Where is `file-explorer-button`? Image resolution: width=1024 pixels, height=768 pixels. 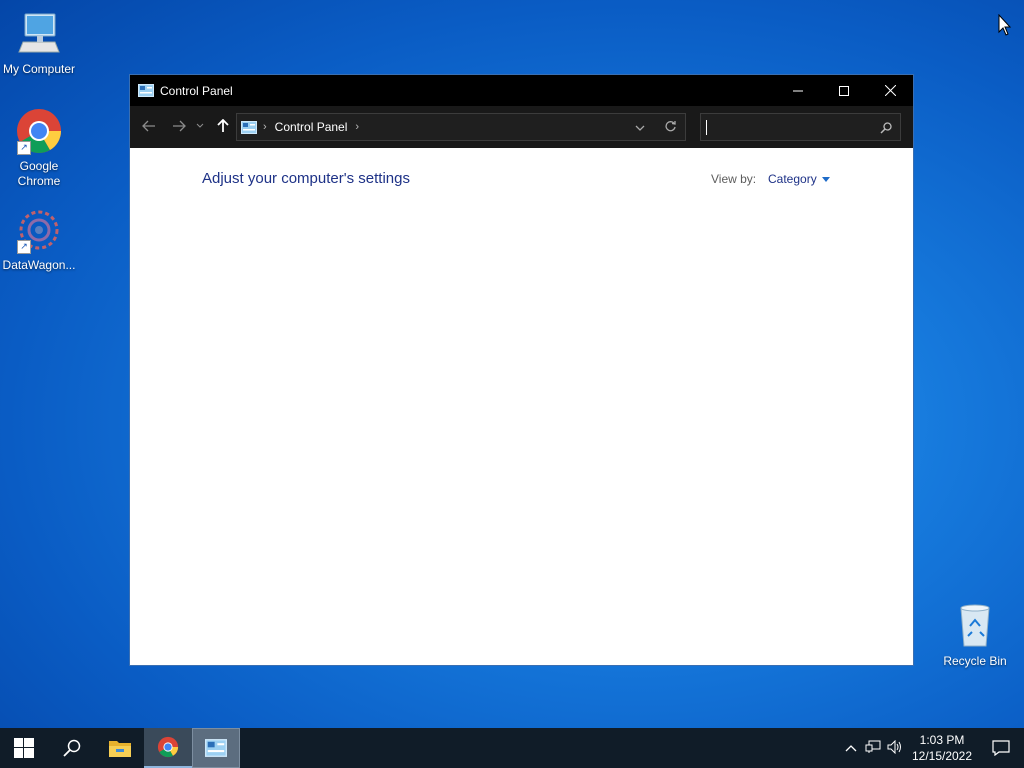 file-explorer-button is located at coordinates (120, 748).